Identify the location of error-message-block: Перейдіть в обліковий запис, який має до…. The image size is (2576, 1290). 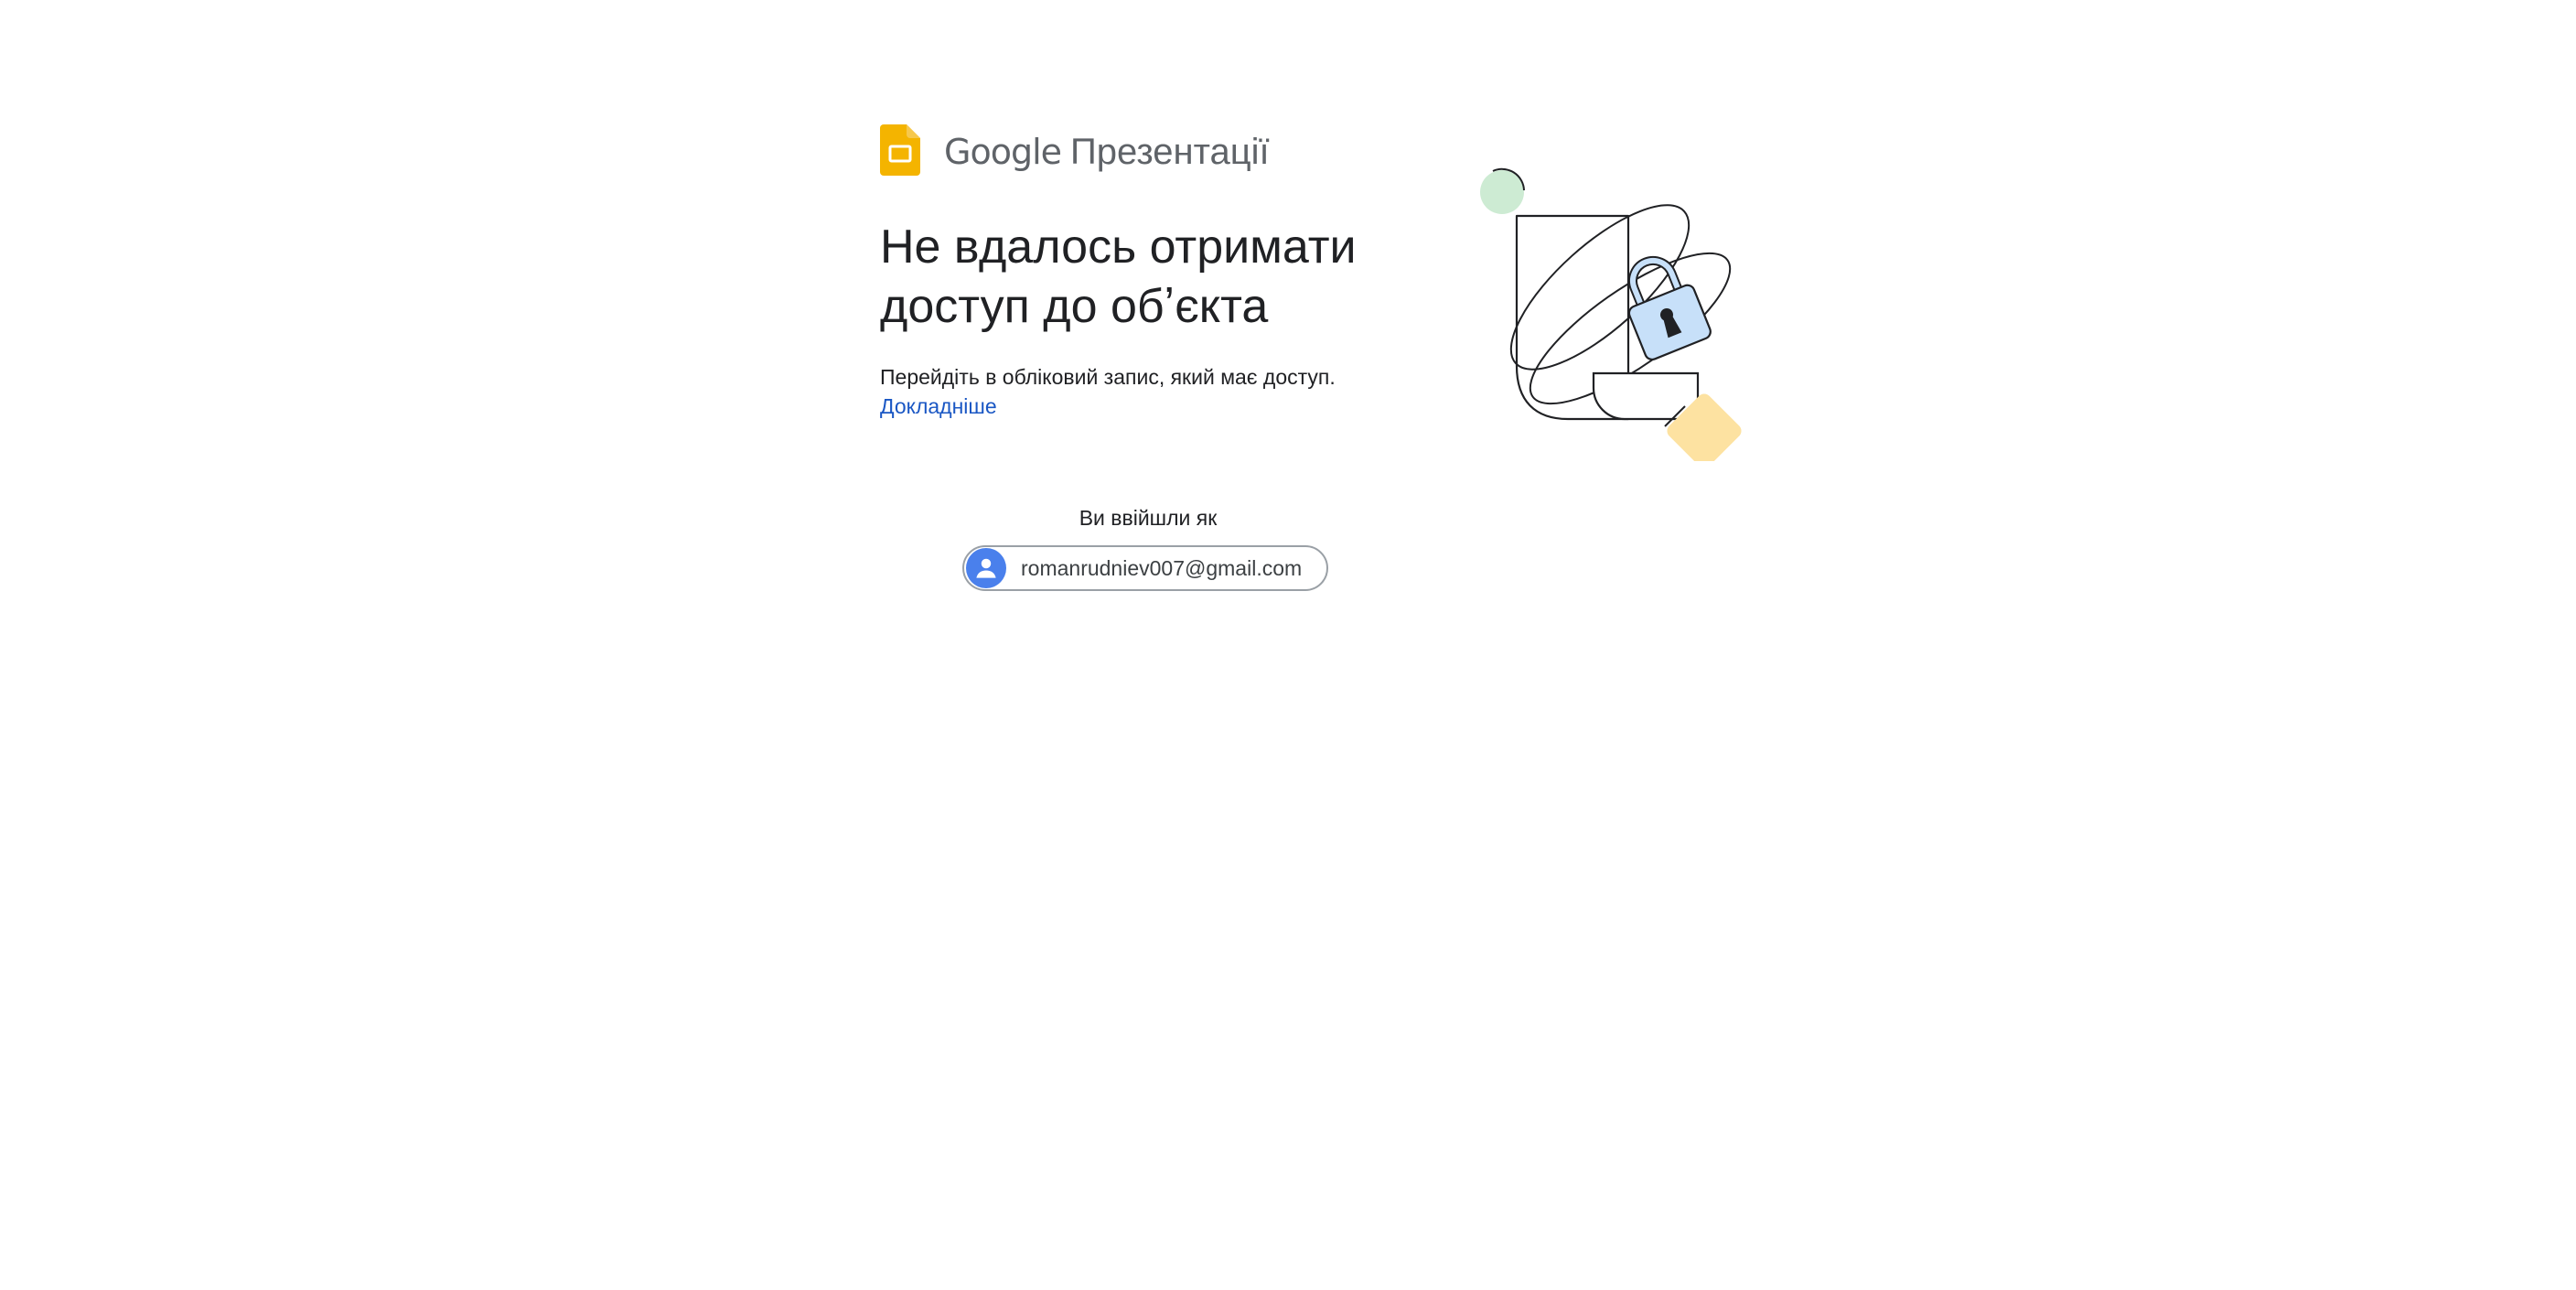
(1108, 391).